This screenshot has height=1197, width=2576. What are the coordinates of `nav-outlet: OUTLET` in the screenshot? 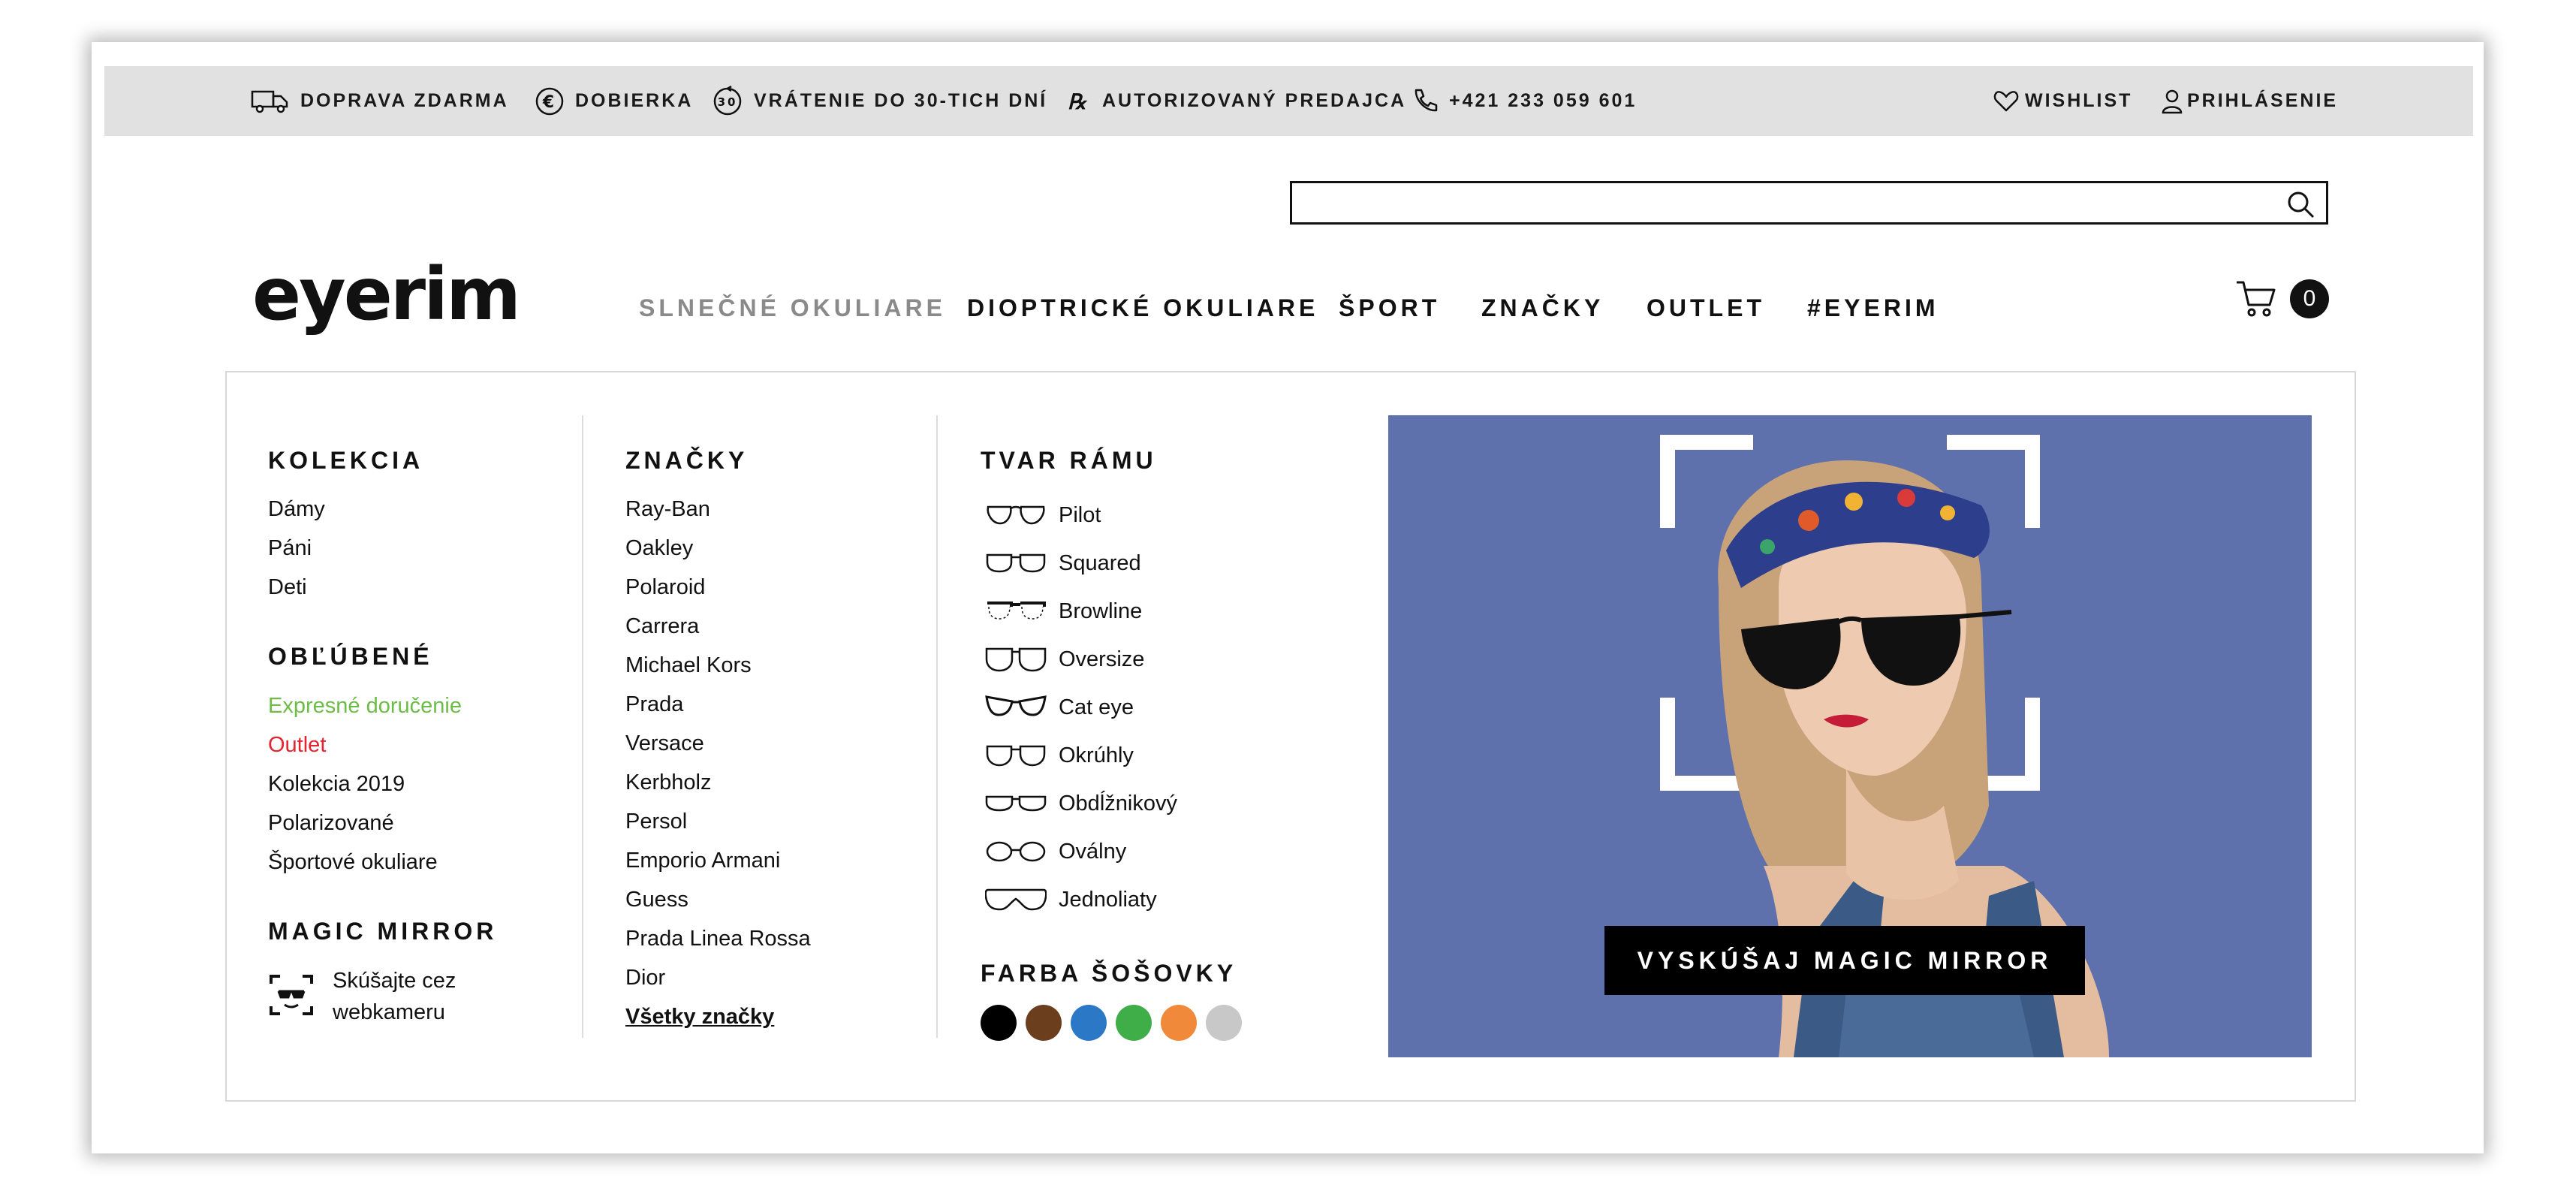 It's located at (1706, 308).